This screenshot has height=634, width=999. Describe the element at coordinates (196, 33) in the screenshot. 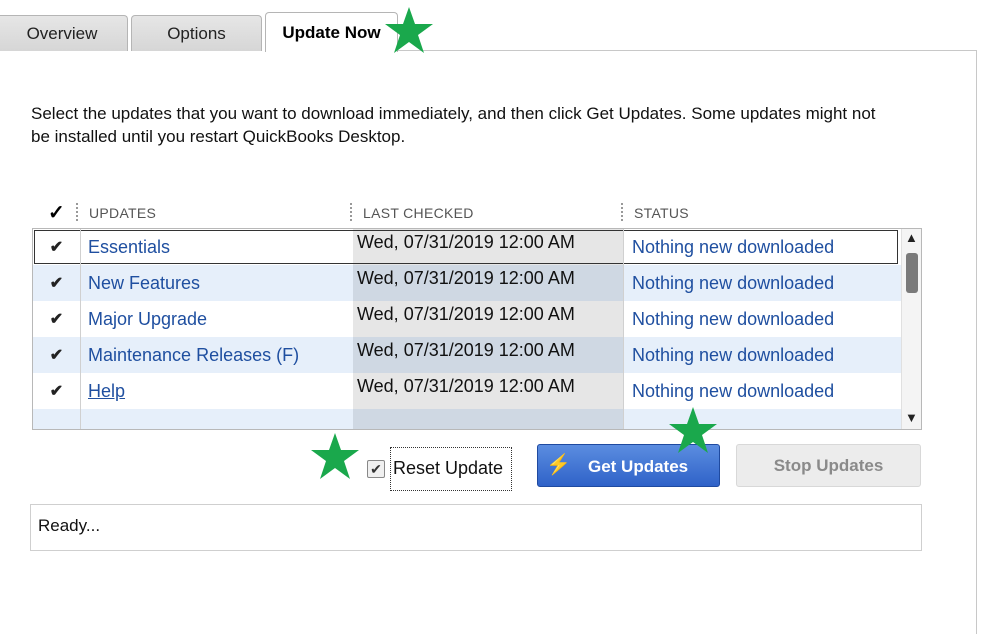

I see `tab-options: Options` at that location.